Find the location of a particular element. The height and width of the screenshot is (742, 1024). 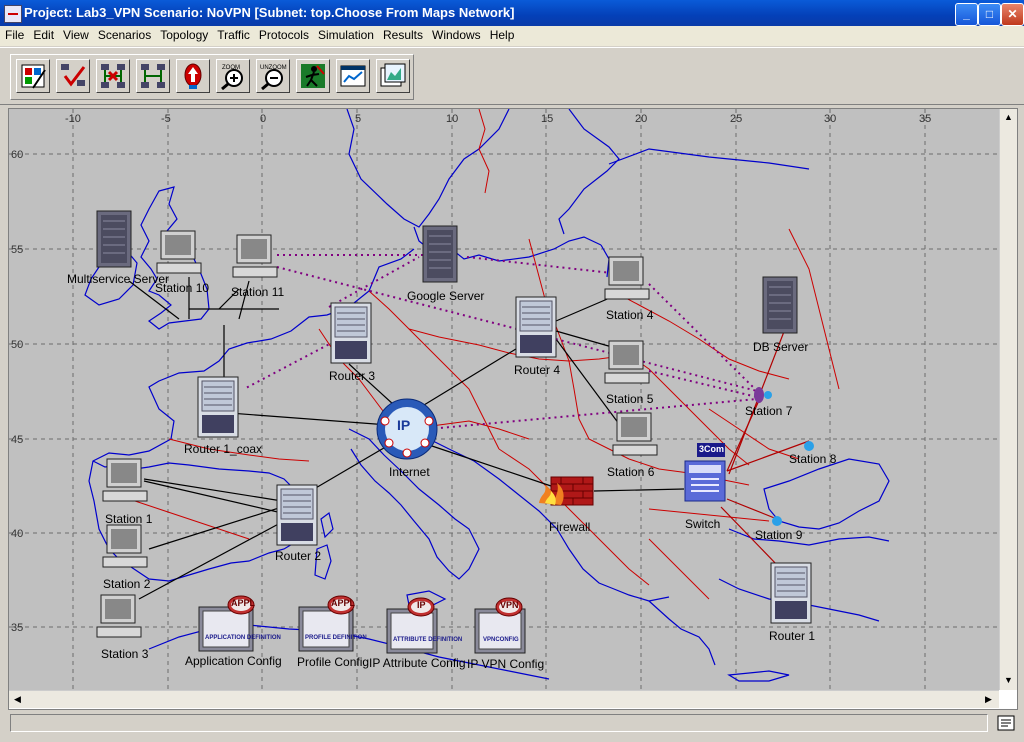

lon-tick: -5 is located at coordinates (166, 119).